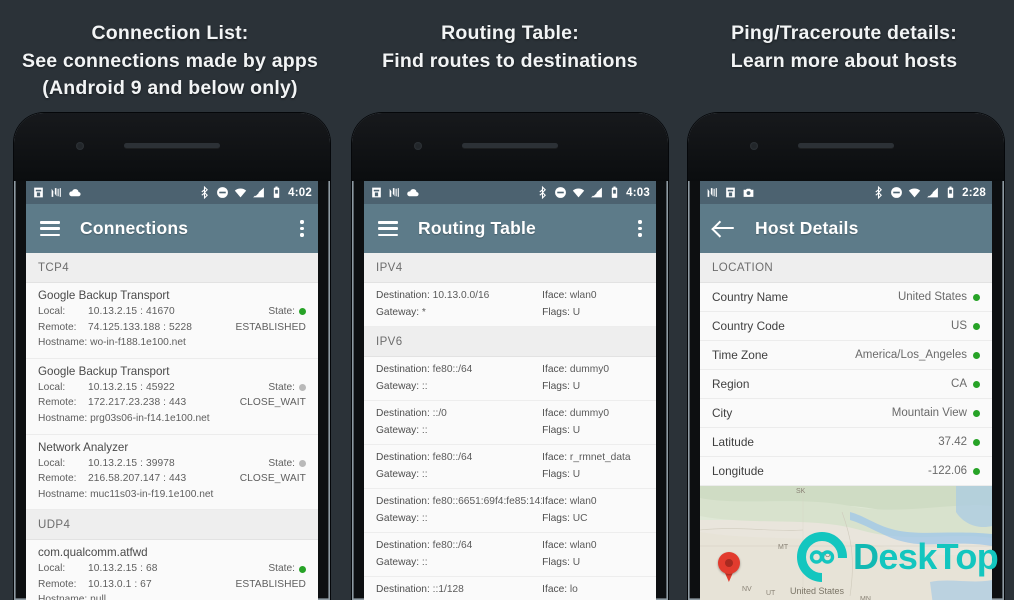  What do you see at coordinates (929, 413) in the screenshot?
I see `detail-value: Mountain View` at bounding box center [929, 413].